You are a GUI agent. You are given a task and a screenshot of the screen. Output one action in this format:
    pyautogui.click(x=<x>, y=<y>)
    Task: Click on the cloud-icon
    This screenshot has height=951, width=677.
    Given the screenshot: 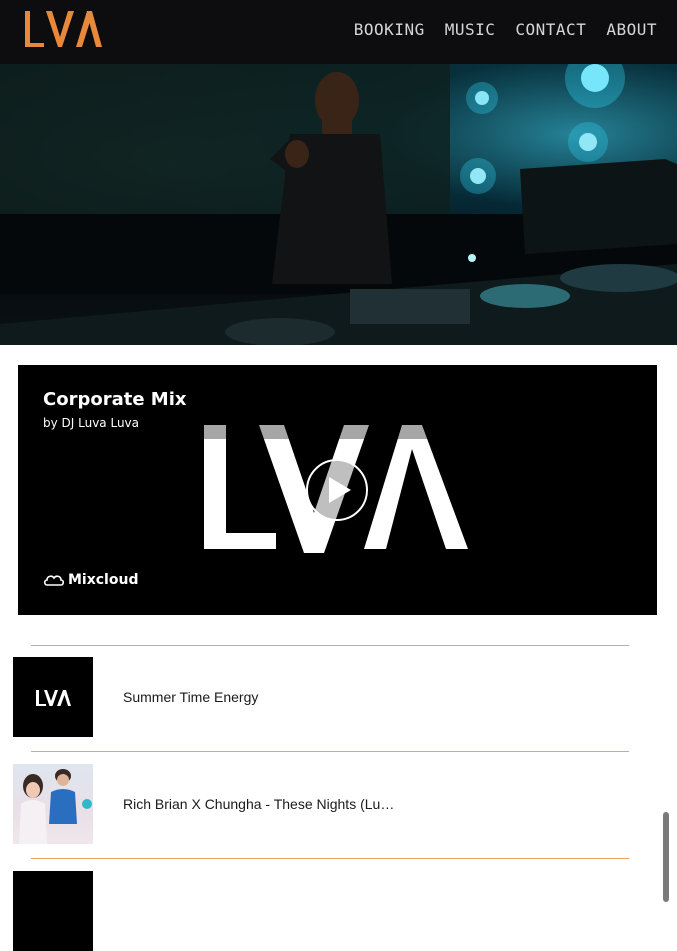 What is the action you would take?
    pyautogui.click(x=54, y=580)
    